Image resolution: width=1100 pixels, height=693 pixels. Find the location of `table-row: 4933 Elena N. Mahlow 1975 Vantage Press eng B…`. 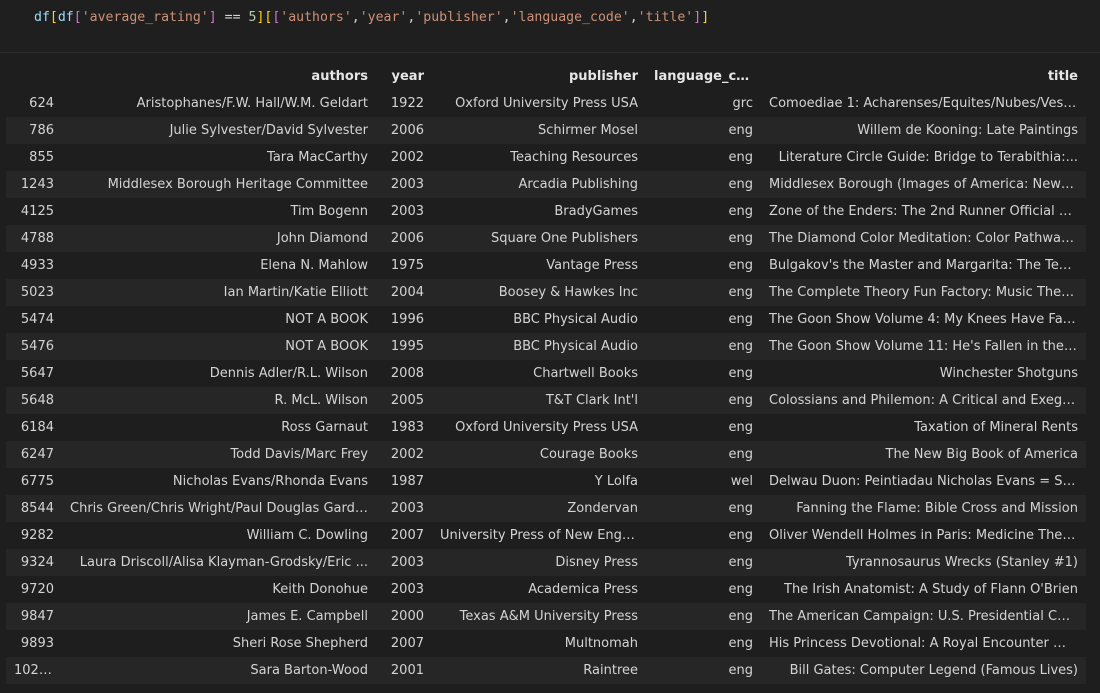

table-row: 4933 Elena N. Mahlow 1975 Vantage Press eng B… is located at coordinates (546, 265).